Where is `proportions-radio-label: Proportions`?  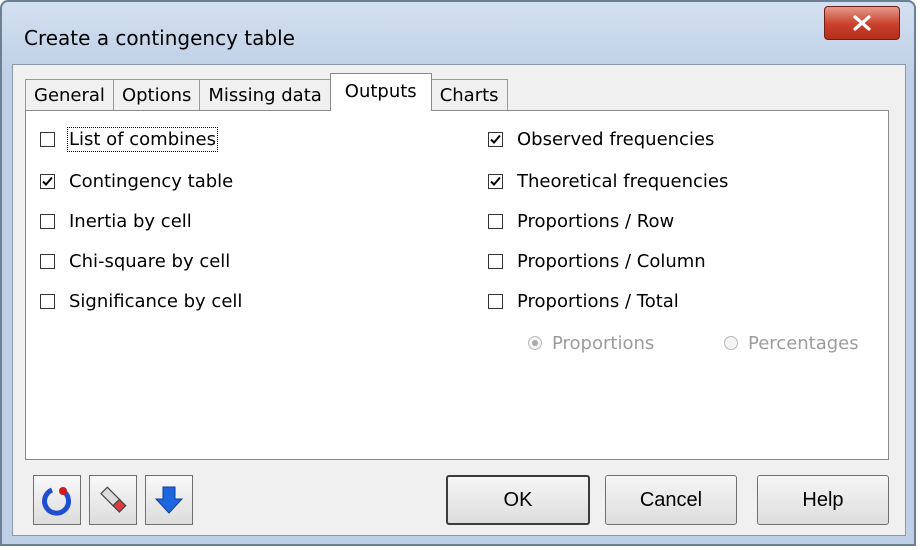 proportions-radio-label: Proportions is located at coordinates (603, 343).